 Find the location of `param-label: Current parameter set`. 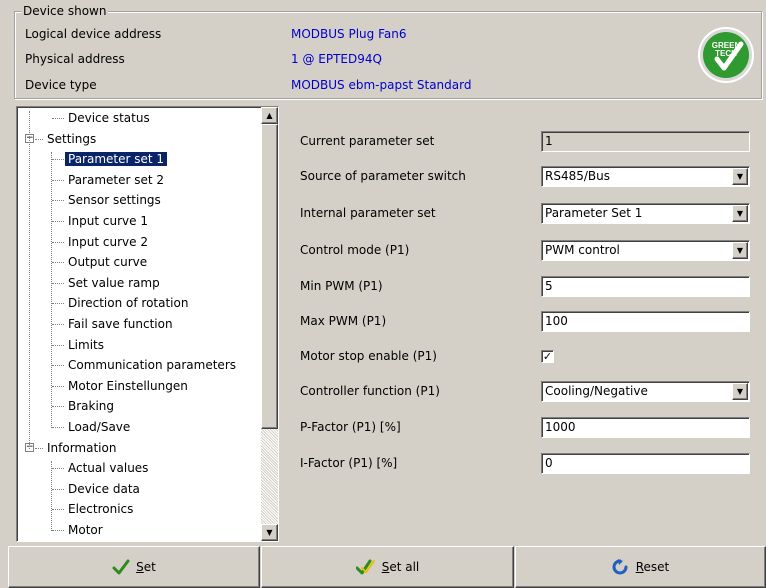

param-label: Current parameter set is located at coordinates (367, 141).